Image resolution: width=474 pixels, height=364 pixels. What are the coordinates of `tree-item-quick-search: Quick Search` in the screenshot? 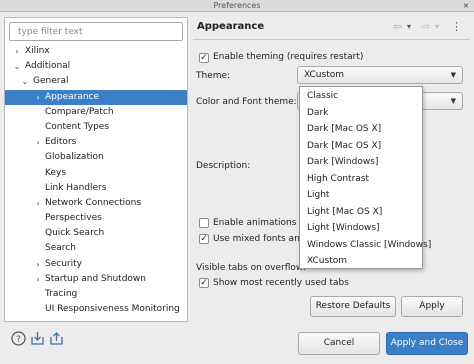 It's located at (96, 233).